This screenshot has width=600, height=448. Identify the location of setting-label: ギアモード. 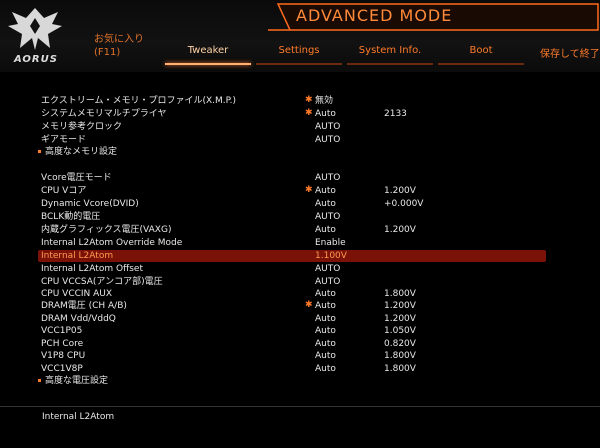
(64, 140).